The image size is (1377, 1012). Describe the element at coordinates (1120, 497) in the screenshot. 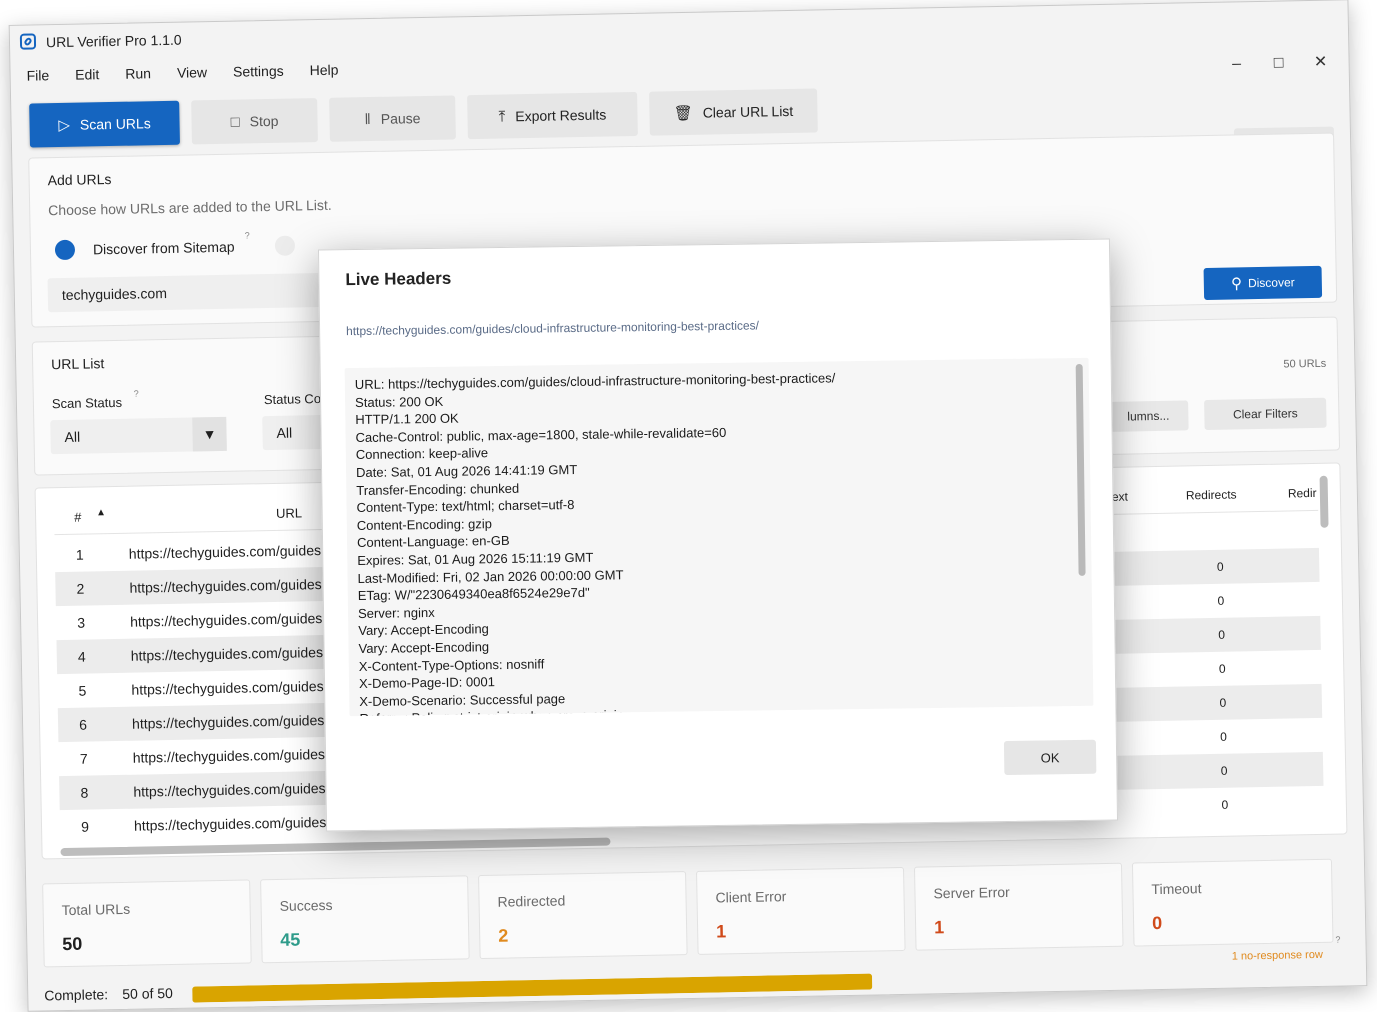

I see `col-next-header: ext` at that location.